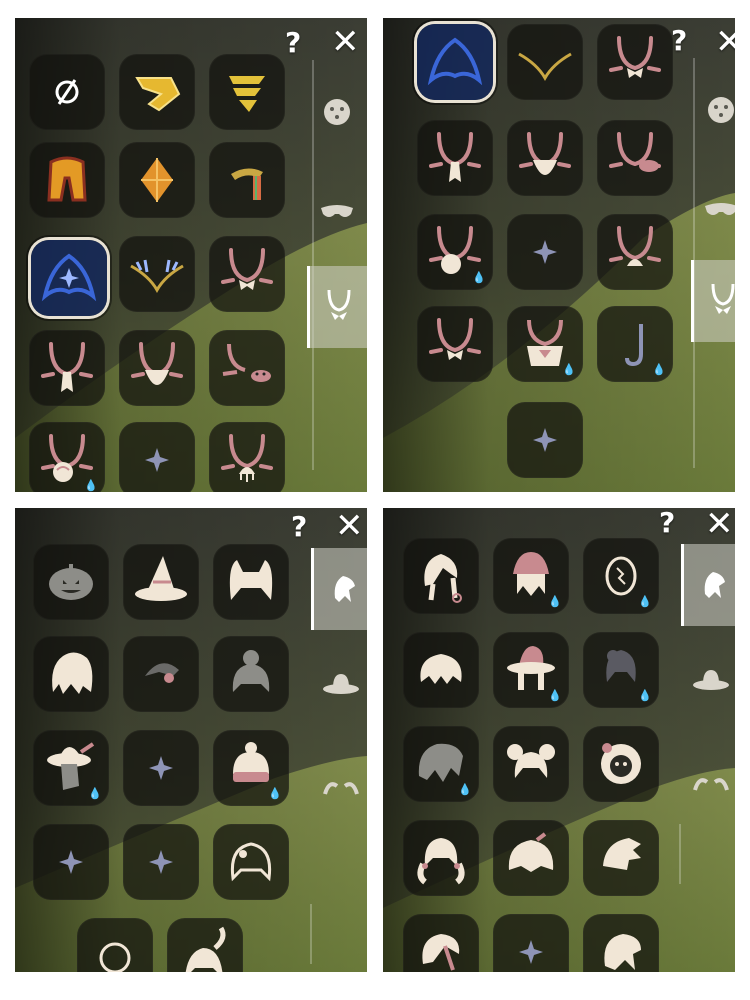  What do you see at coordinates (71, 768) in the screenshot?
I see `feather-hat-icon: 💧` at bounding box center [71, 768].